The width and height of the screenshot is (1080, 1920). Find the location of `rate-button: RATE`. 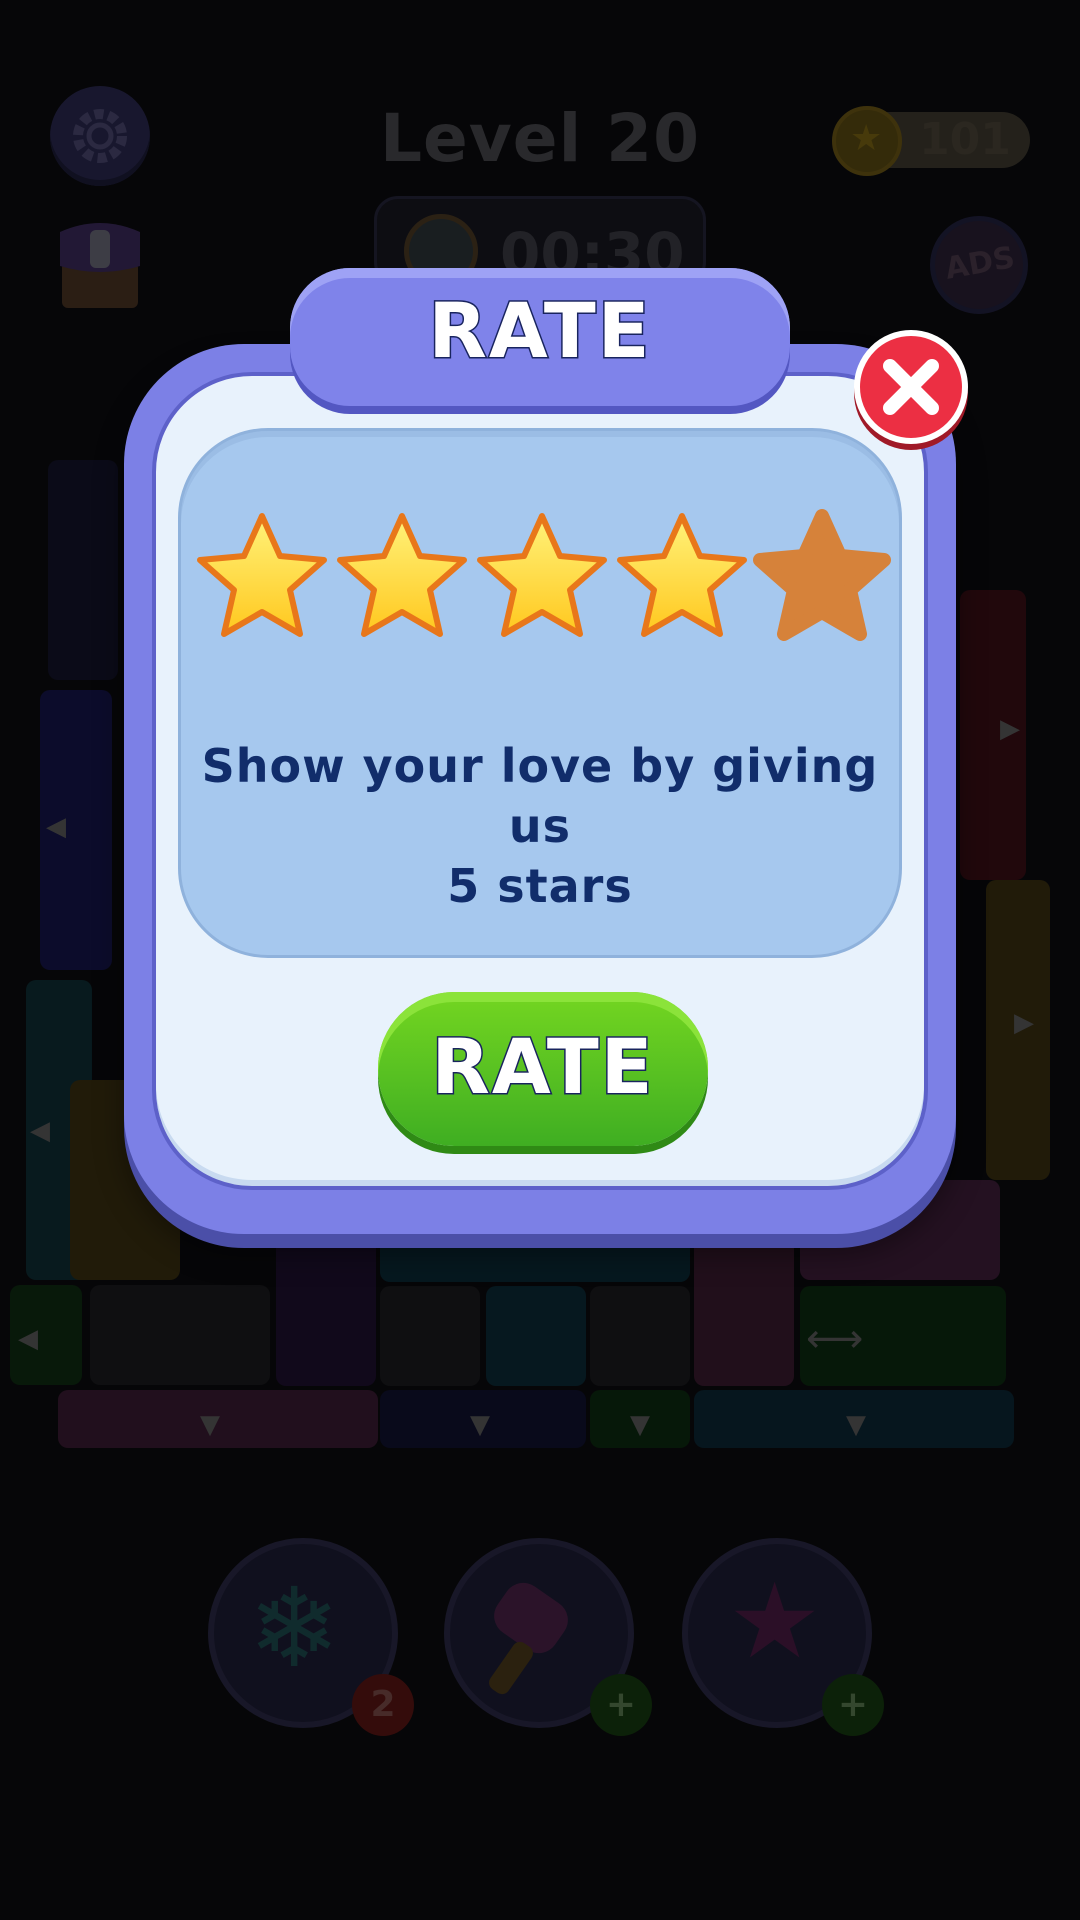

rate-button: RATE is located at coordinates (543, 1069).